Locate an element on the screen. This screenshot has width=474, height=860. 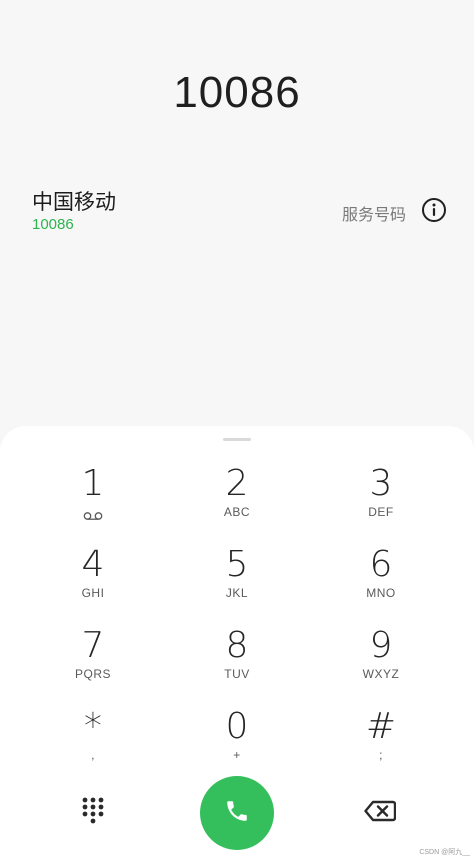
key-letters: MNO is located at coordinates (381, 593).